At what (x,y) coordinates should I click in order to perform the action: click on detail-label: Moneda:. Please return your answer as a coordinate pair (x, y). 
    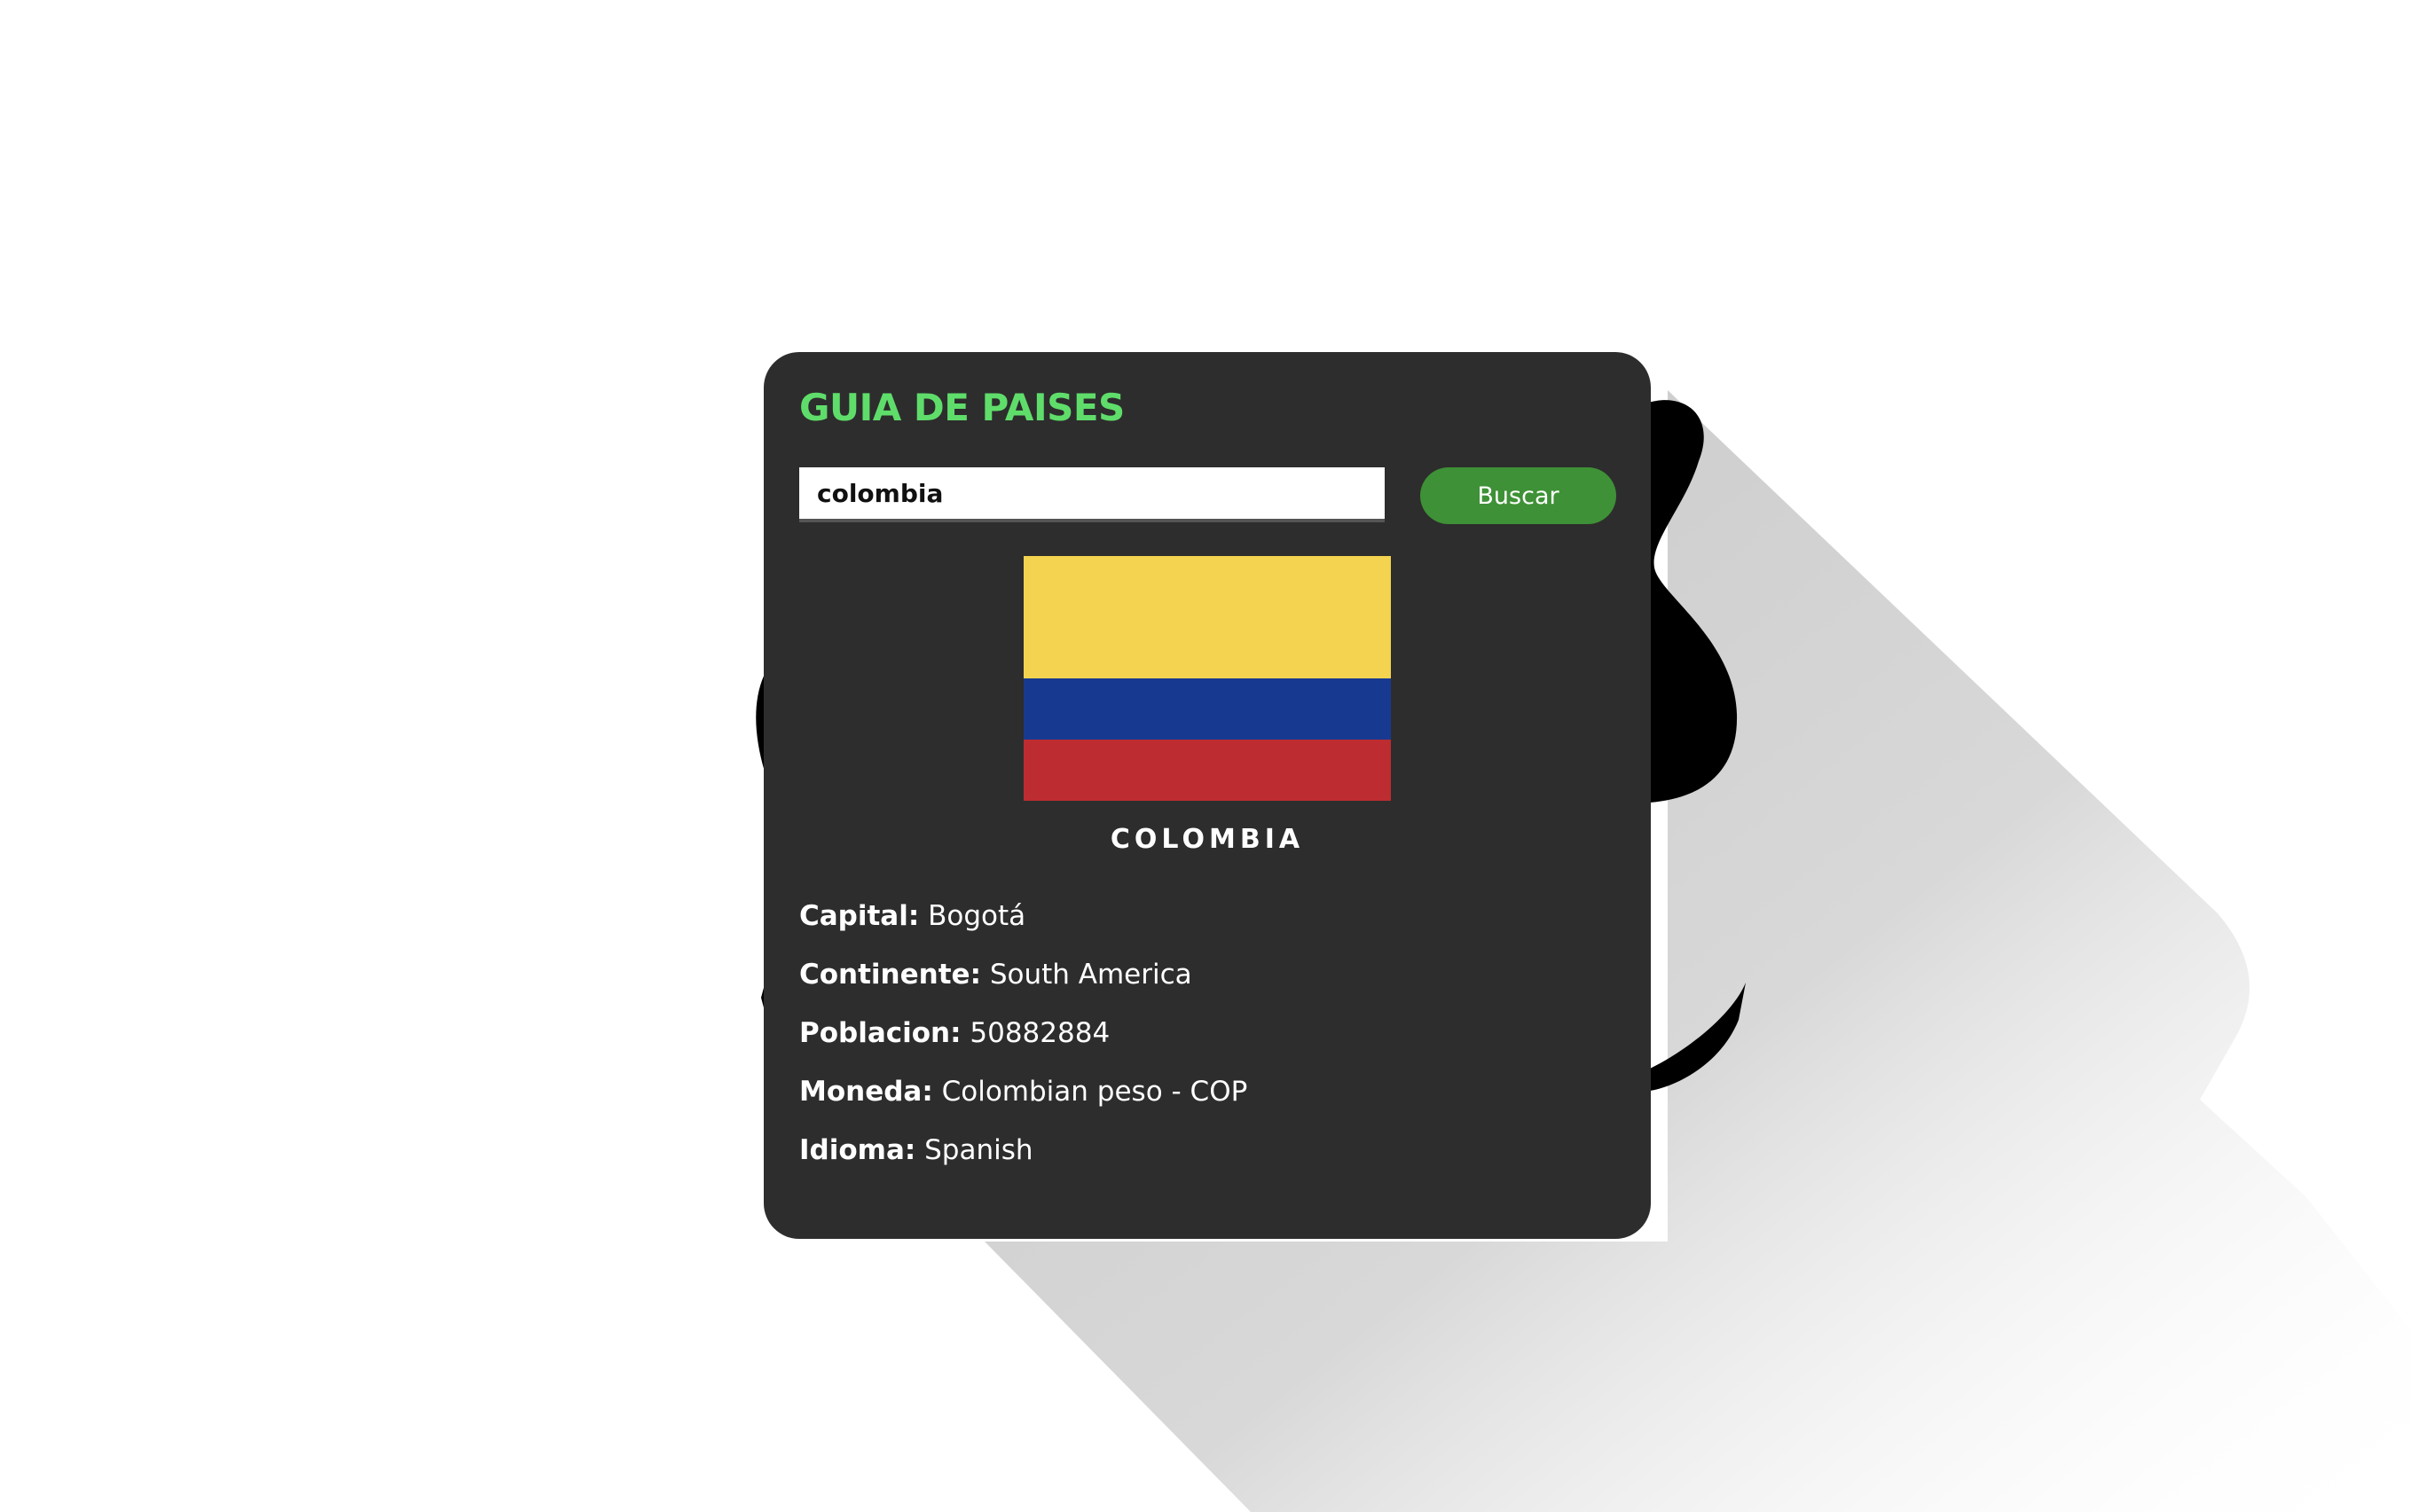
    Looking at the image, I should click on (866, 1092).